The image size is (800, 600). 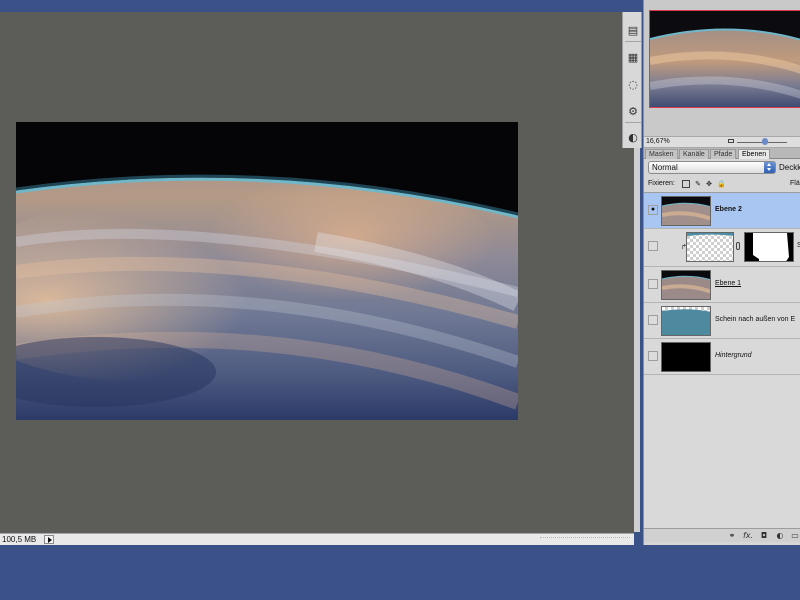 I want to click on tab-kanaele: Kanäle, so click(x=694, y=154).